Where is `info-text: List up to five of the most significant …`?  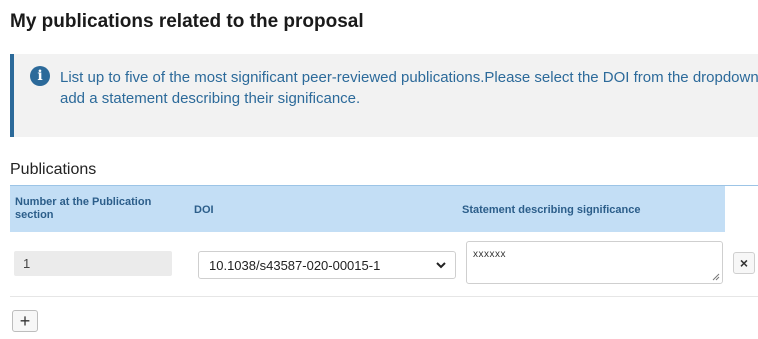 info-text: List up to five of the most significant … is located at coordinates (409, 88).